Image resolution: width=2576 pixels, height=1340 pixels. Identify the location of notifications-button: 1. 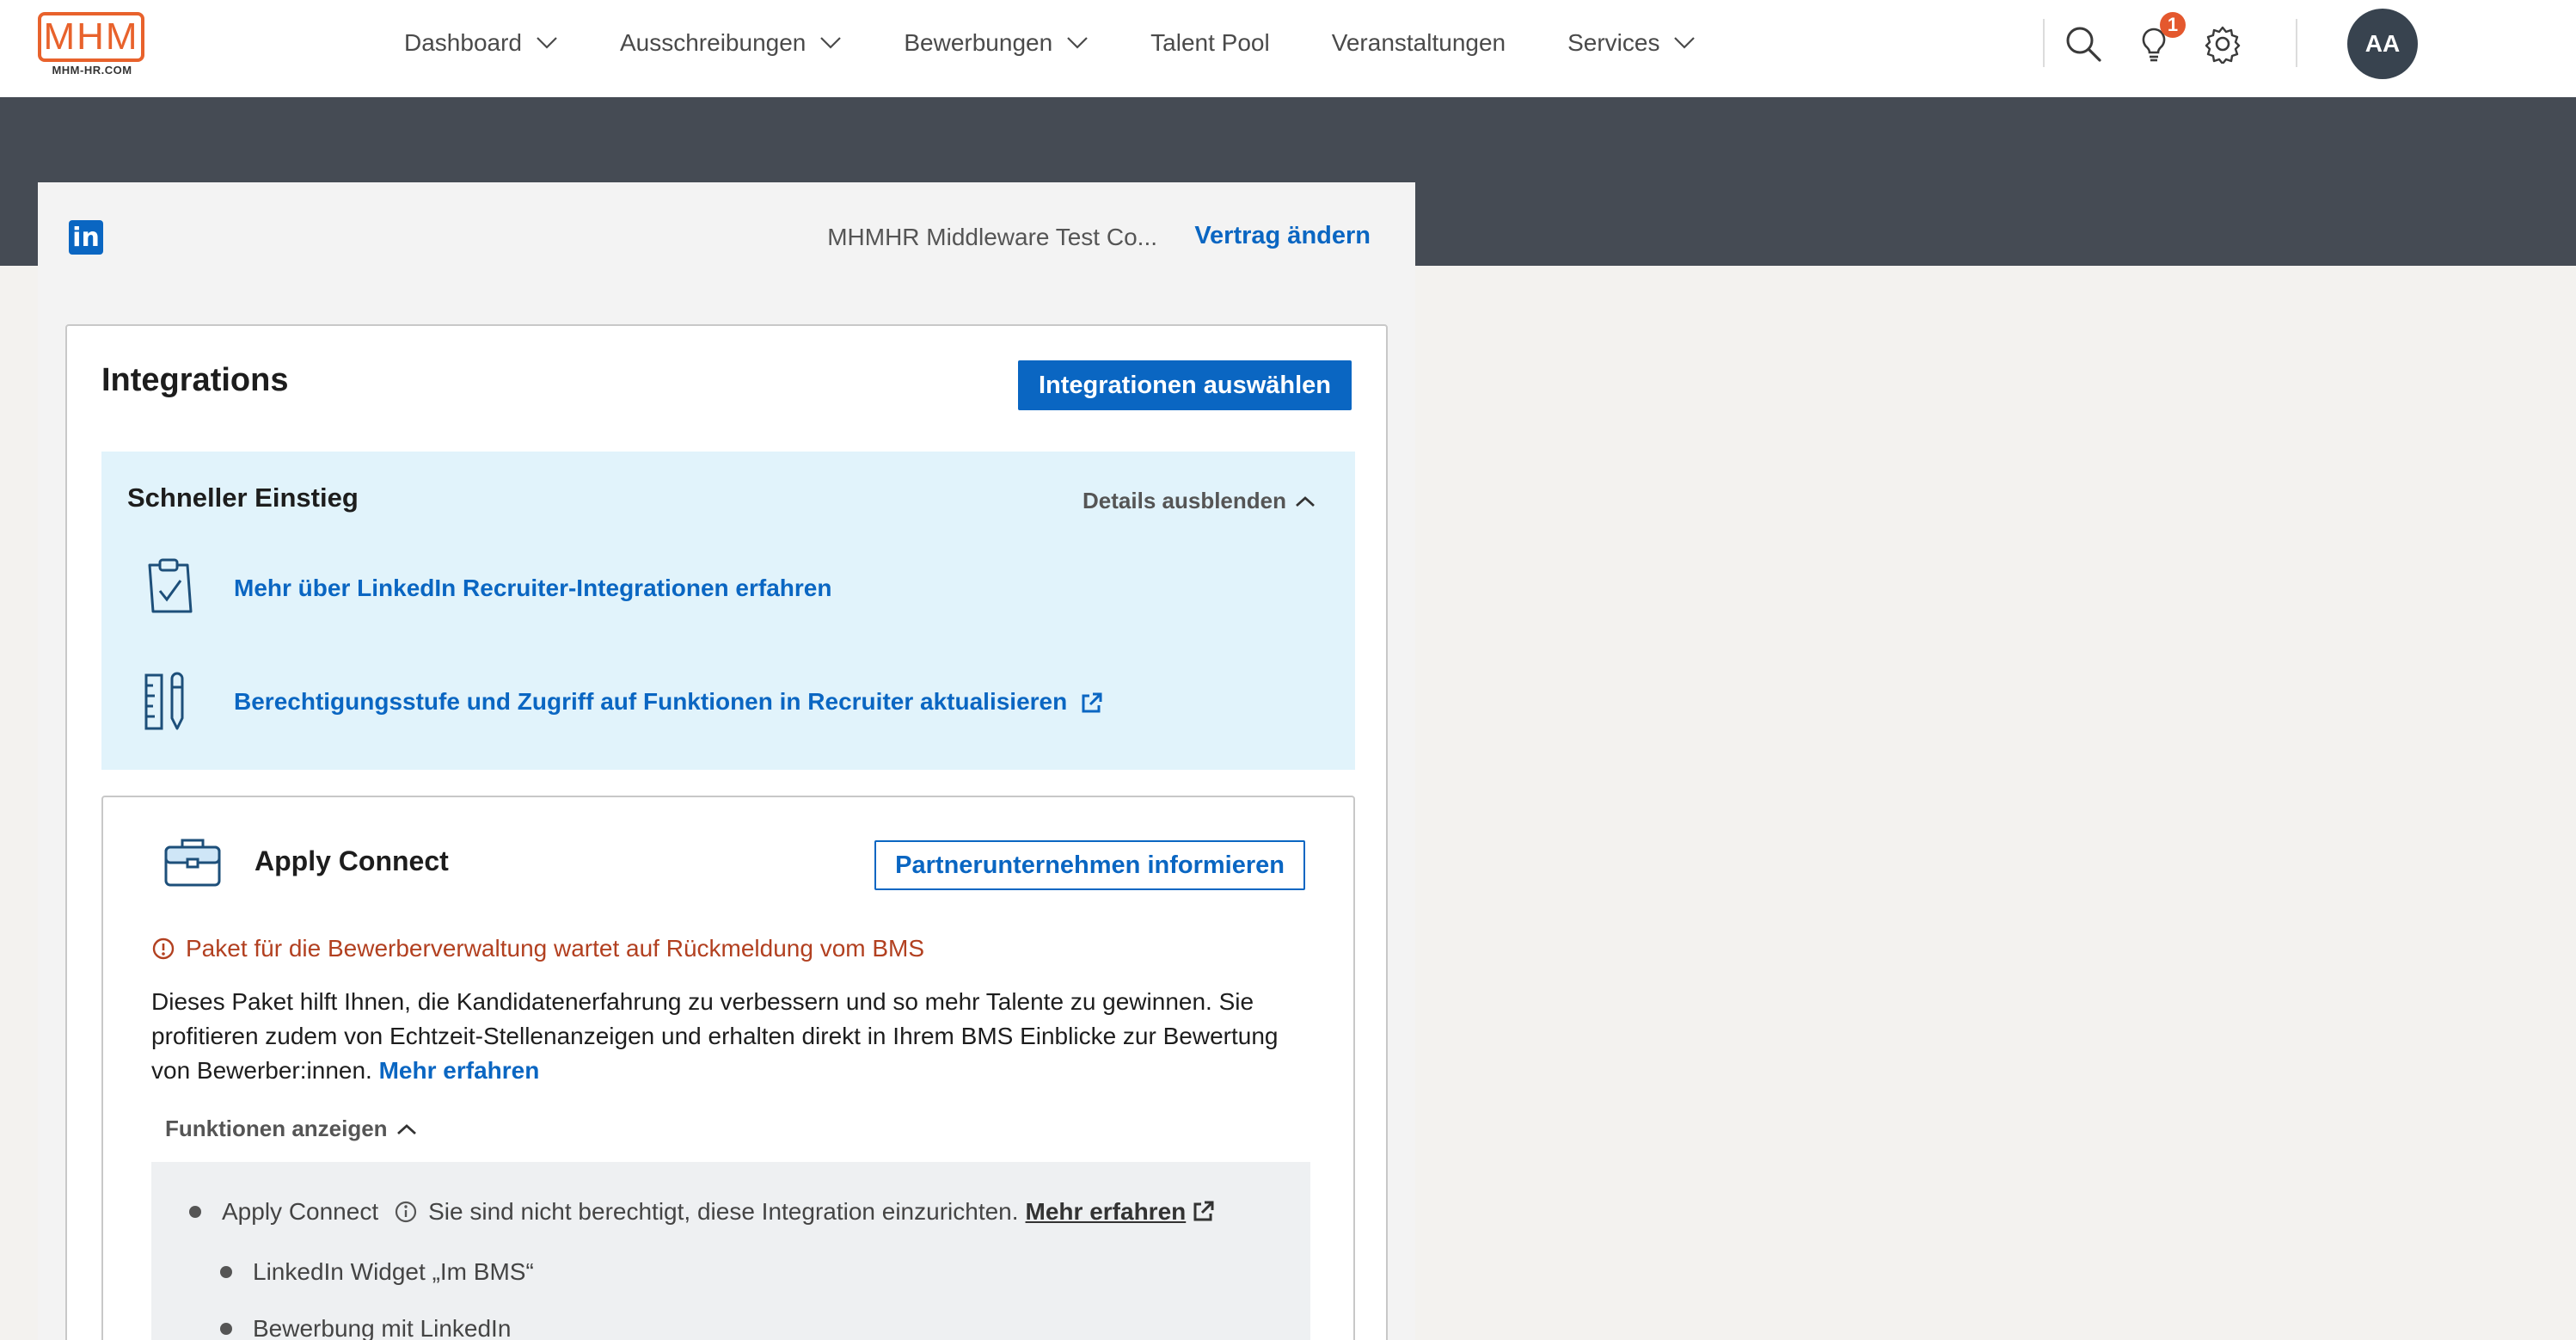
(2160, 38).